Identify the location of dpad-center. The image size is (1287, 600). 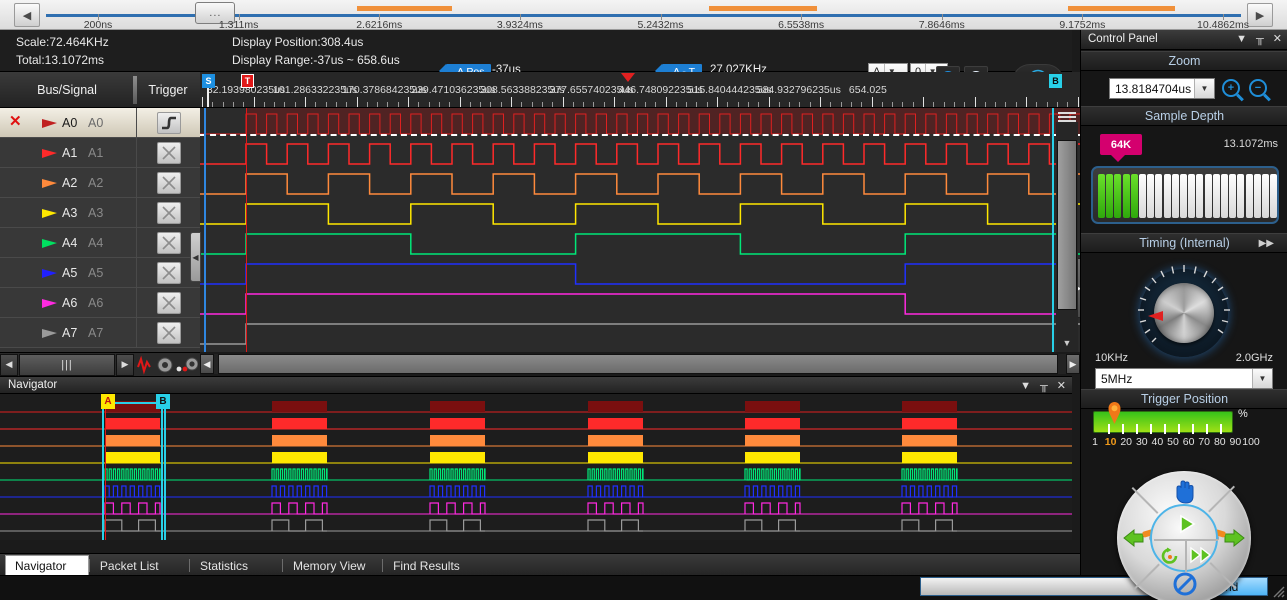
(1184, 538).